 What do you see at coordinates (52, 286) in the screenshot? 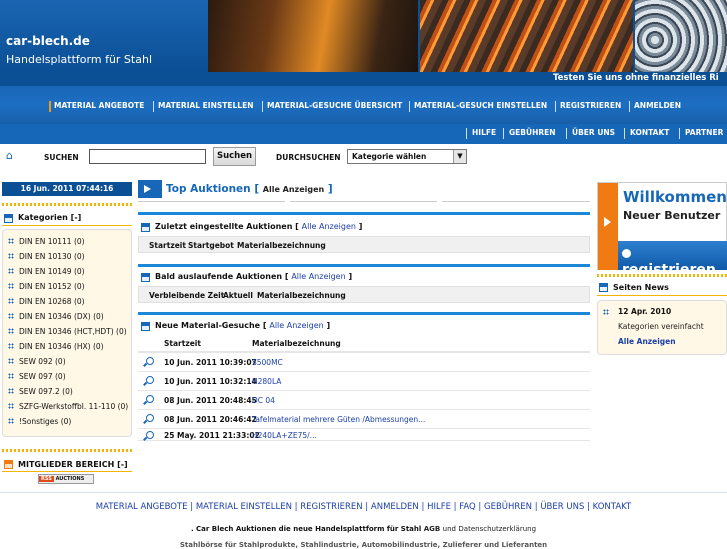
I see `category-link: DIN EN 10152 (0)` at bounding box center [52, 286].